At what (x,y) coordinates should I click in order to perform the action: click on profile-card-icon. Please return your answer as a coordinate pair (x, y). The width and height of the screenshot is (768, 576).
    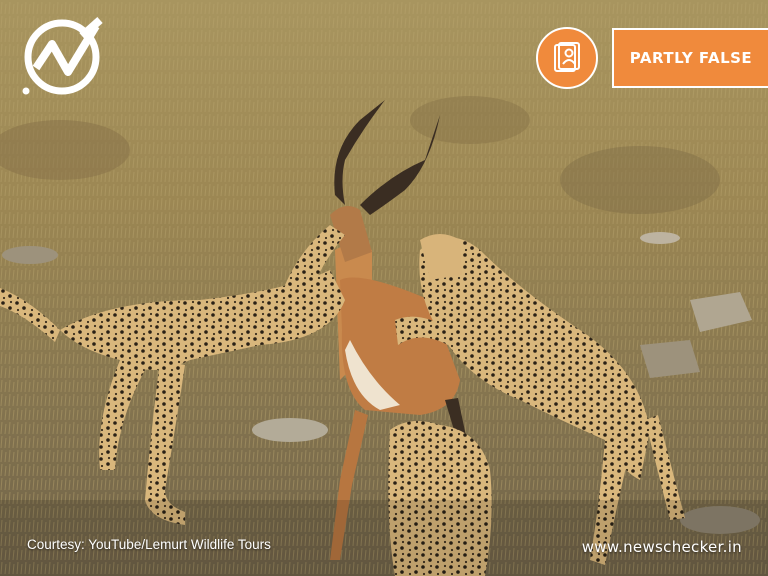
    Looking at the image, I should click on (567, 58).